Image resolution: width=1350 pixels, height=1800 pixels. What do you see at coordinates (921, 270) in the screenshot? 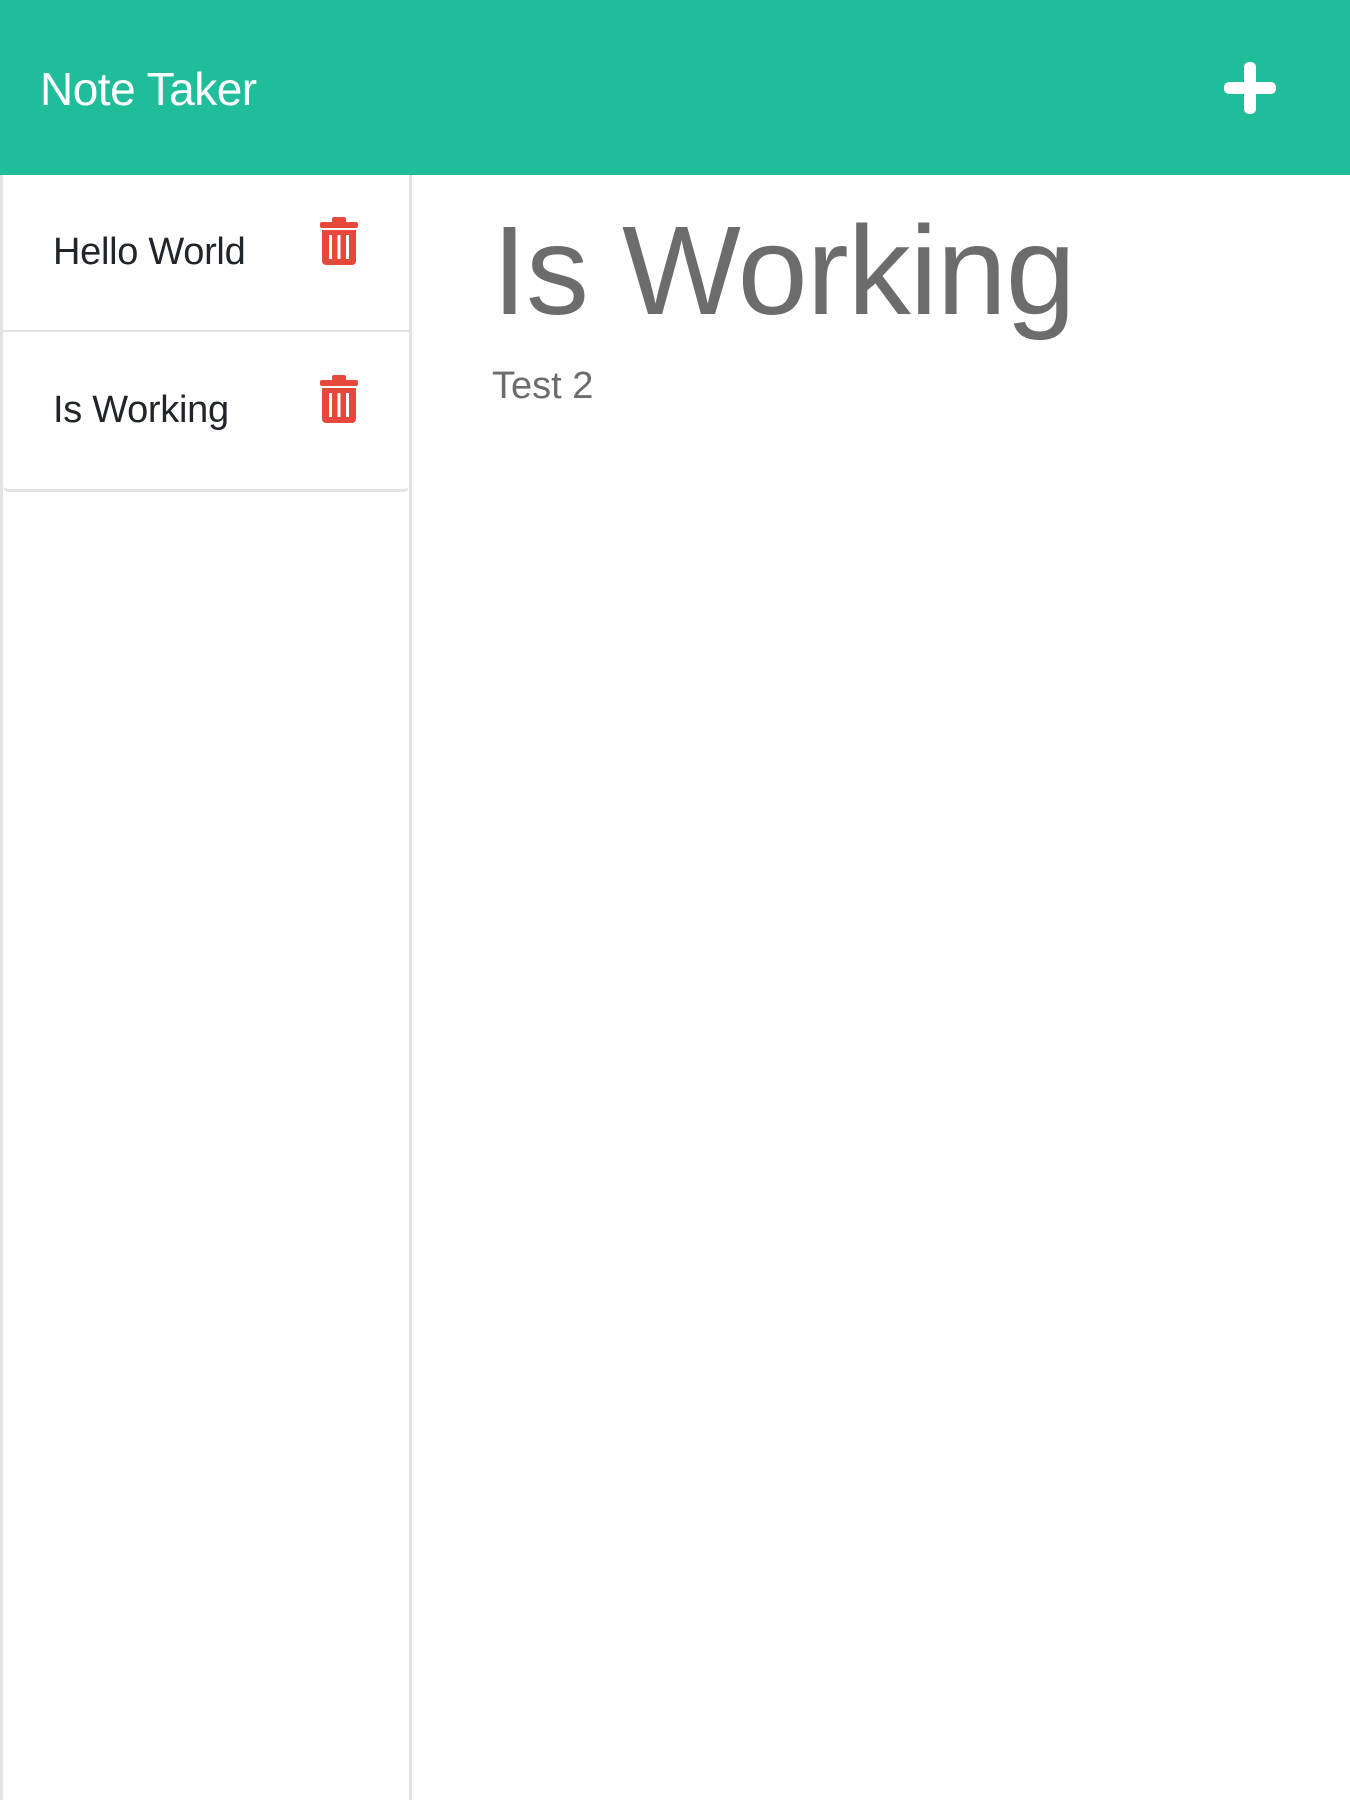
I see `note-title: Is Working` at bounding box center [921, 270].